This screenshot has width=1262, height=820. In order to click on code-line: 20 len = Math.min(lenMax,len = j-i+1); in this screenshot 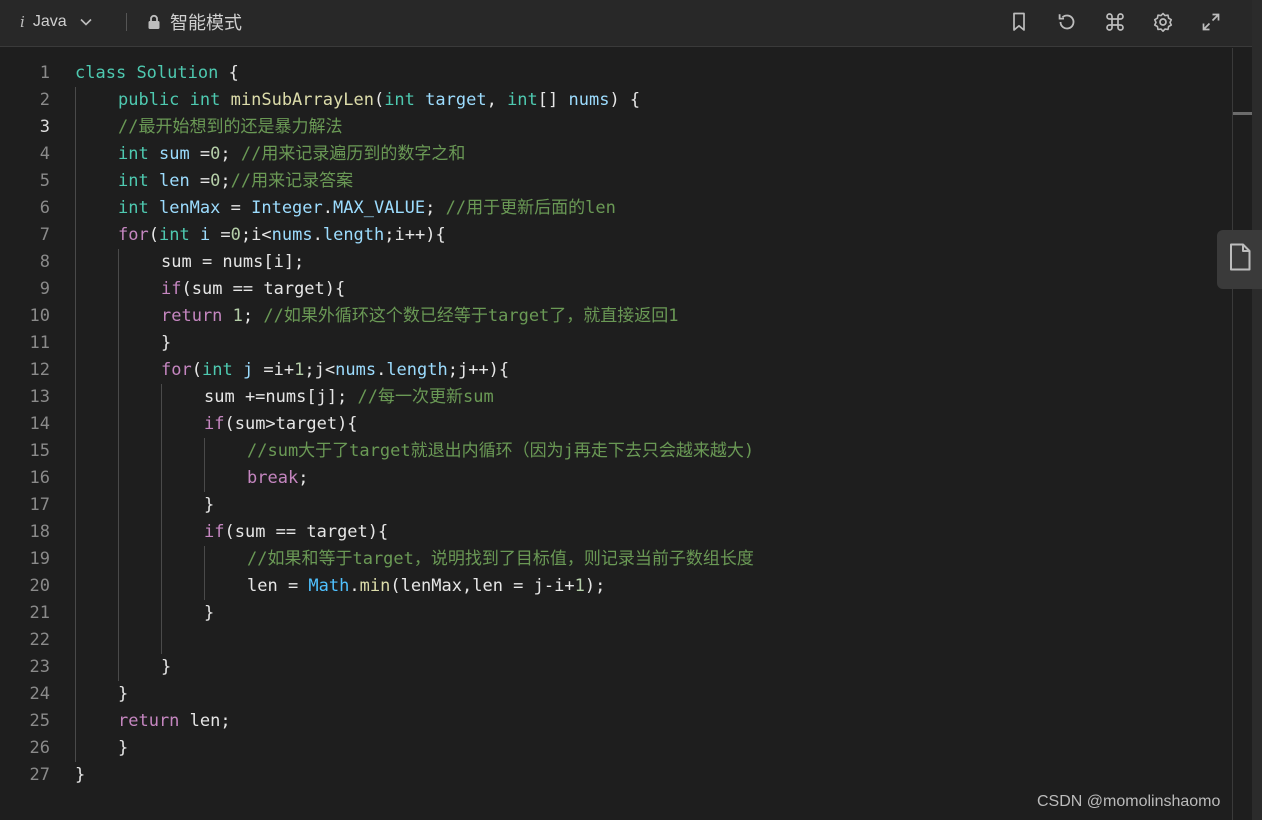, I will do `click(616, 586)`.